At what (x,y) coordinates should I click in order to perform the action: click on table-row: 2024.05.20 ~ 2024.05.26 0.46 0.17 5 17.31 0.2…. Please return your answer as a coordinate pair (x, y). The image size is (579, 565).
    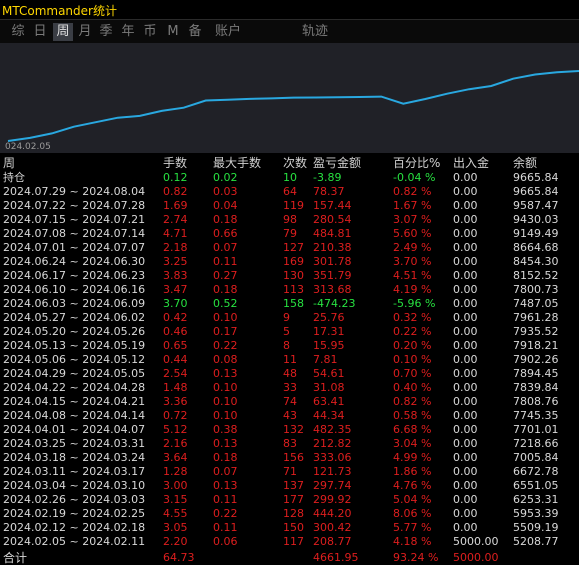
    Looking at the image, I should click on (289, 332).